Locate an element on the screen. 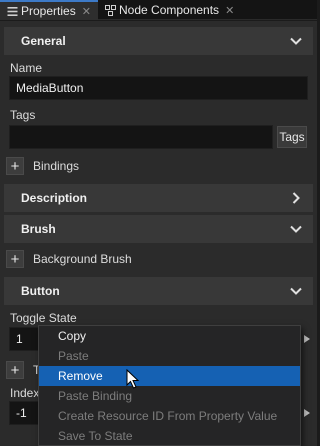  toggle-state-label: Toggle State is located at coordinates (43, 318).